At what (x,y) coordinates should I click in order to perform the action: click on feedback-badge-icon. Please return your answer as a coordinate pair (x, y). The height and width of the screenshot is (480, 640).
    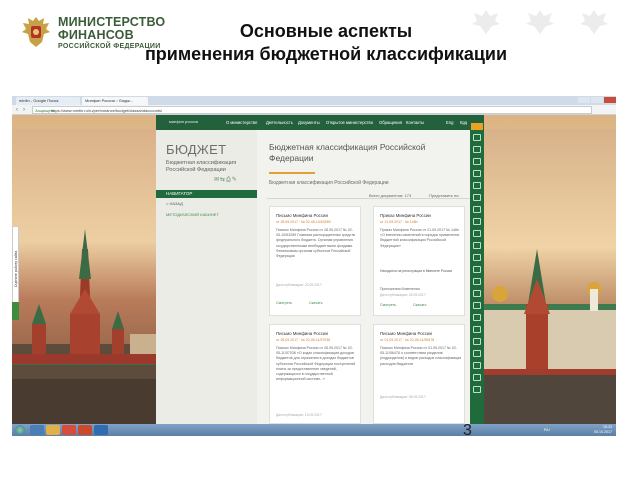
    Looking at the image, I should click on (15, 311).